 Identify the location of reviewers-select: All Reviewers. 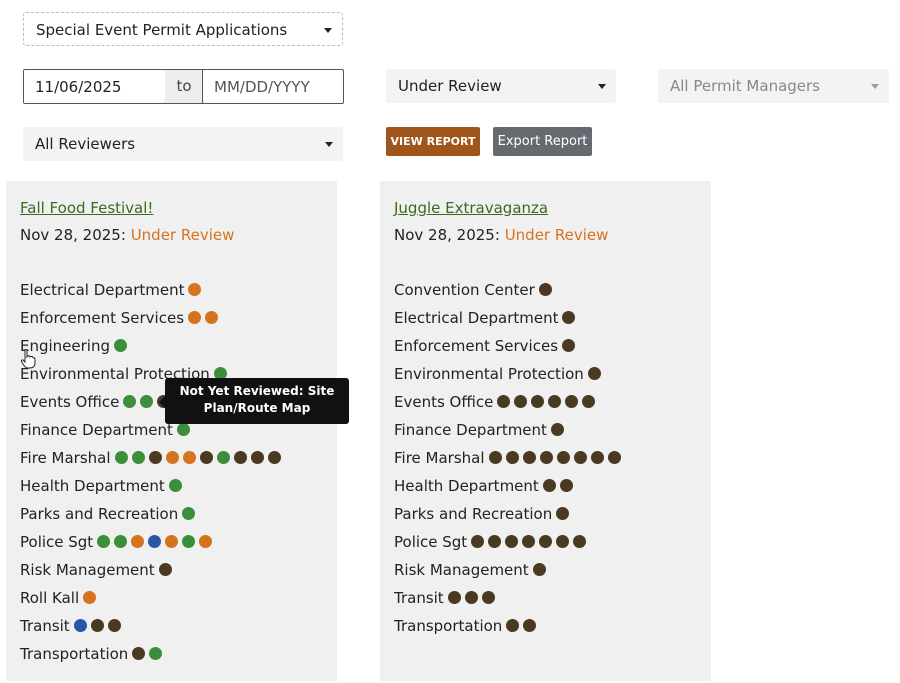
(183, 144).